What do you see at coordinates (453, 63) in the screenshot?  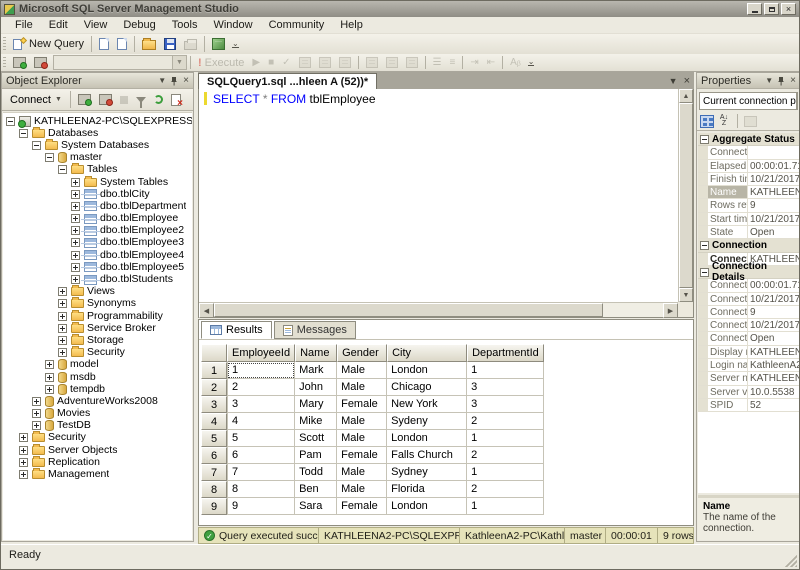 I see `uncomment-button: ≡` at bounding box center [453, 63].